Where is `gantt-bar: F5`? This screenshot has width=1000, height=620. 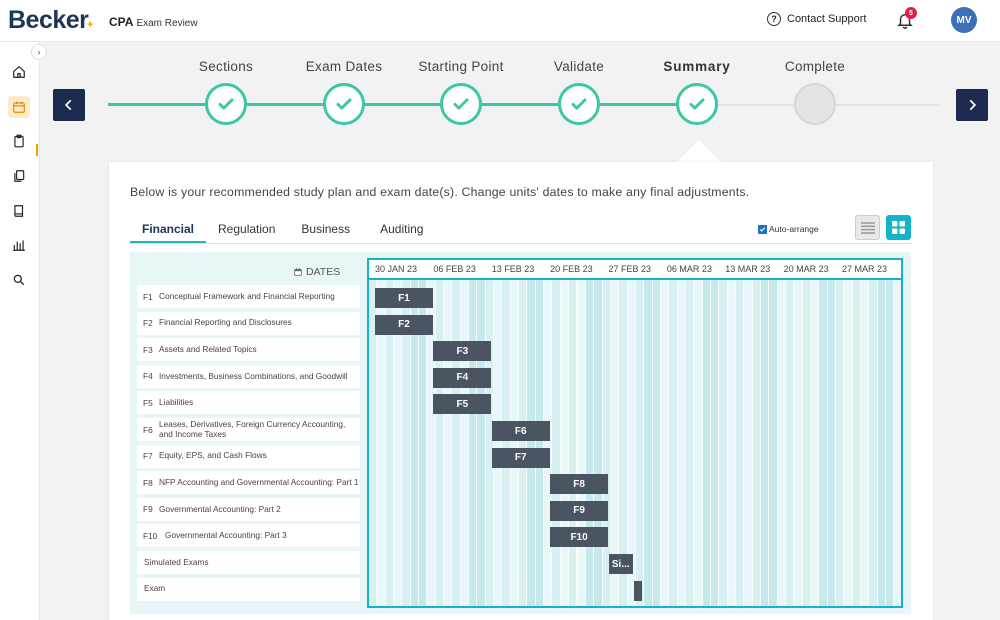
gantt-bar: F5 is located at coordinates (462, 404).